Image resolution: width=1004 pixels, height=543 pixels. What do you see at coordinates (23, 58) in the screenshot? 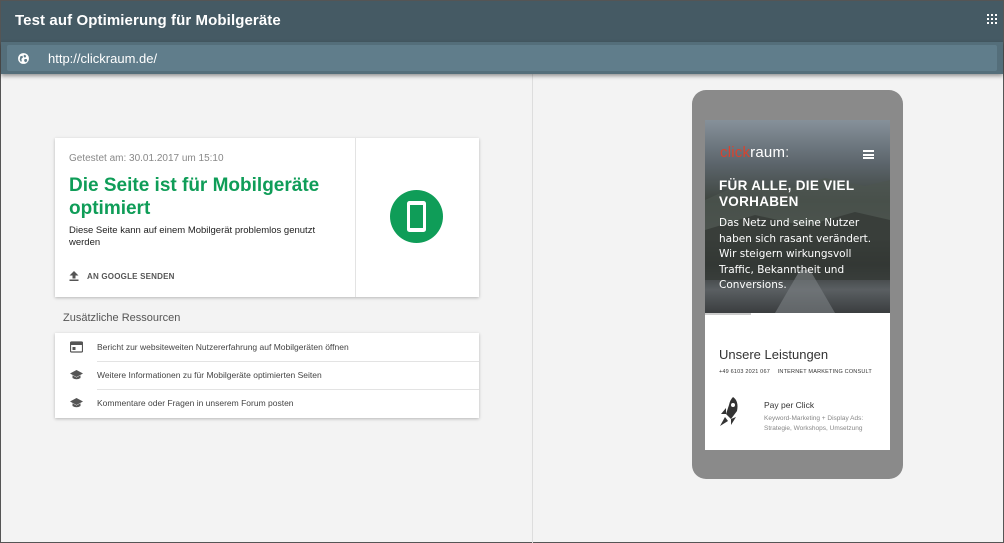
I see `globe-icon` at bounding box center [23, 58].